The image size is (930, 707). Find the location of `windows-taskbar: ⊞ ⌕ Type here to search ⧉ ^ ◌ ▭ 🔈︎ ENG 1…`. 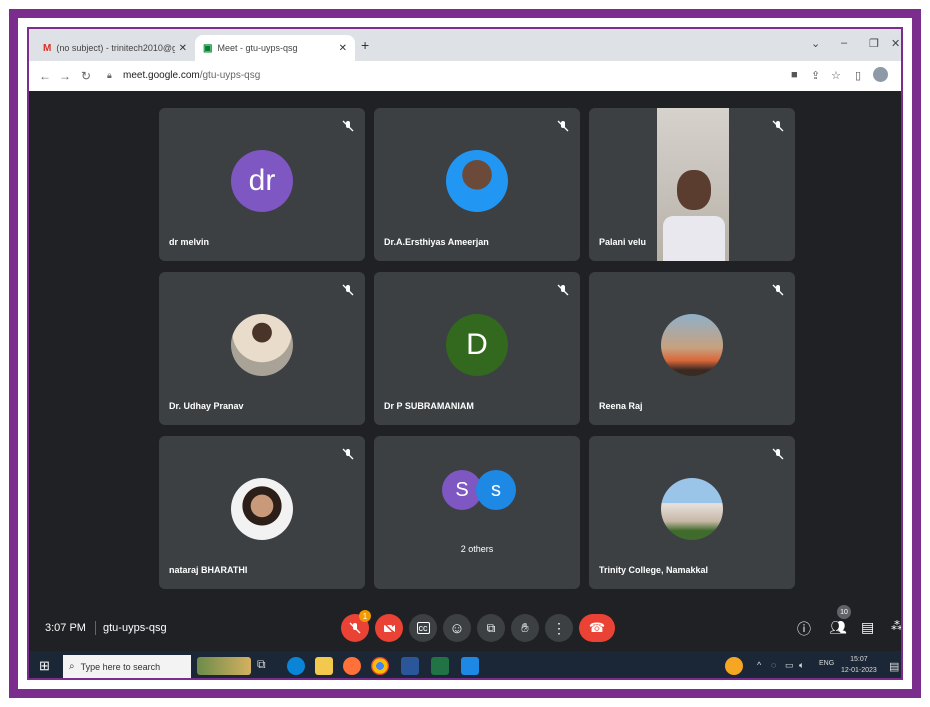

windows-taskbar: ⊞ ⌕ Type here to search ⧉ ^ ◌ ▭ 🔈︎ ENG 1… is located at coordinates (465, 664).